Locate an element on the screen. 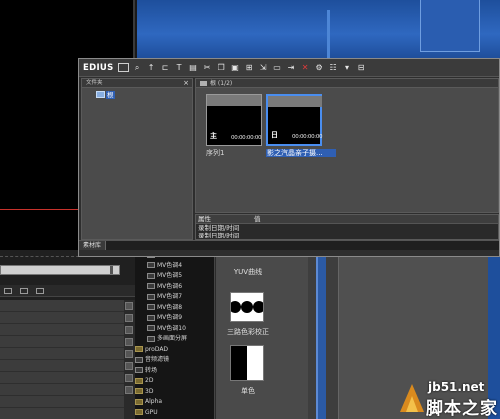  watermark-logo-icon is located at coordinates (412, 398).